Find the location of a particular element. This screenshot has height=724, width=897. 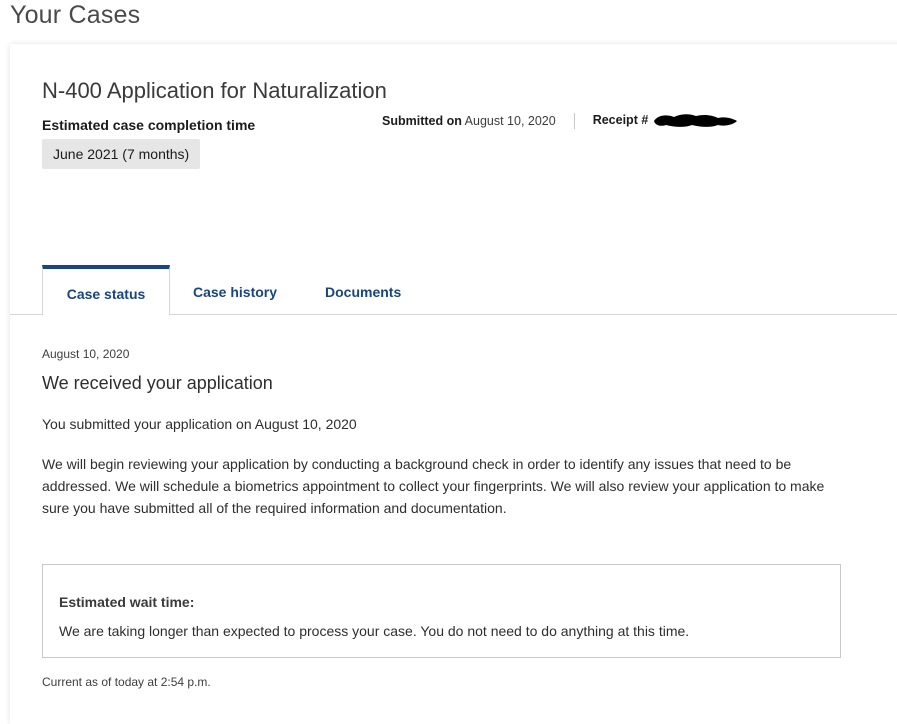

submitted-info: Submitted on August 10, 2020 is located at coordinates (469, 121).